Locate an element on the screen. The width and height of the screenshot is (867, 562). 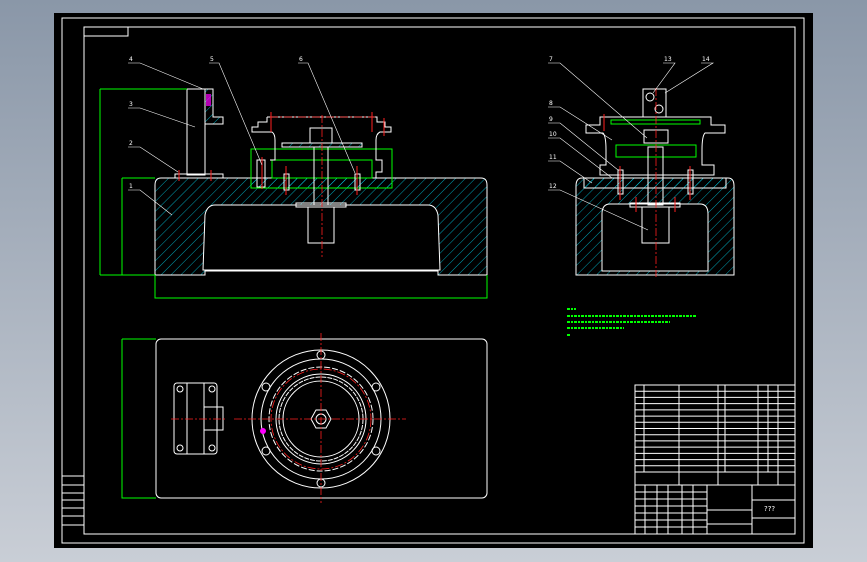
part-label: 10 is located at coordinates (553, 134).